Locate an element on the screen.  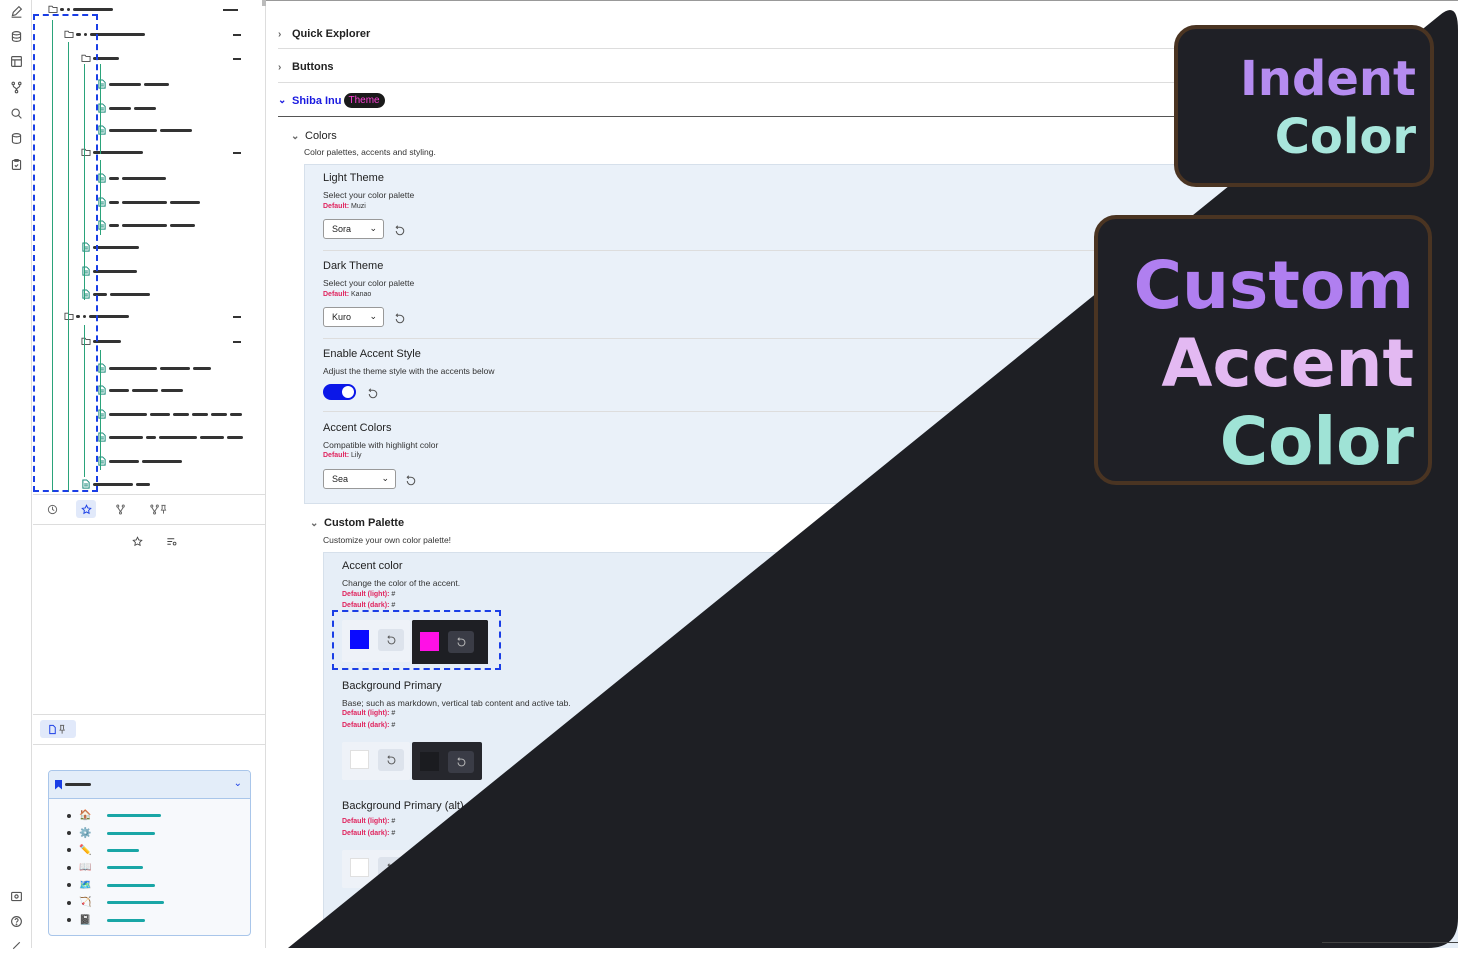
bg-primary-alt-light-reset is located at coordinates (391, 868).